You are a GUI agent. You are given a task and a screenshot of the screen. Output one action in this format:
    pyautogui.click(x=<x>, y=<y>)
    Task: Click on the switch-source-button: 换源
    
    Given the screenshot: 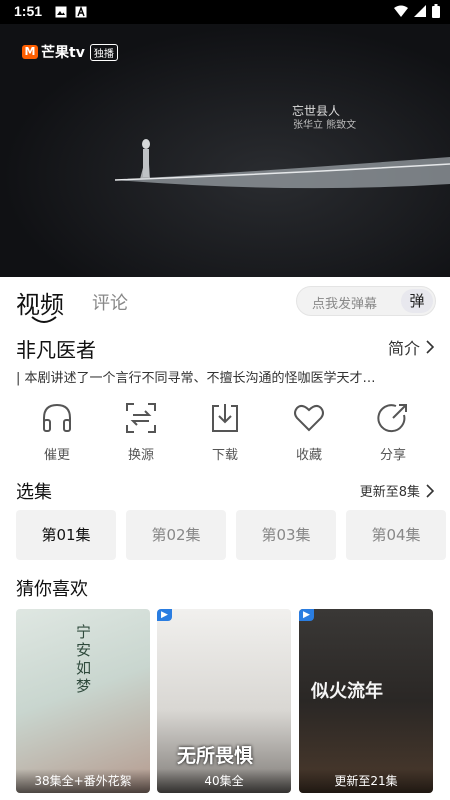 What is the action you would take?
    pyautogui.click(x=141, y=429)
    